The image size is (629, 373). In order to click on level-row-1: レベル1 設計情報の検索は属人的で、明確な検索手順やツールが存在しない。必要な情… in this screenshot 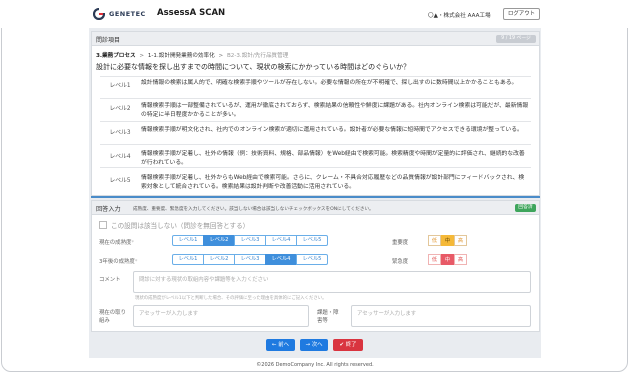, I will do `click(315, 87)`.